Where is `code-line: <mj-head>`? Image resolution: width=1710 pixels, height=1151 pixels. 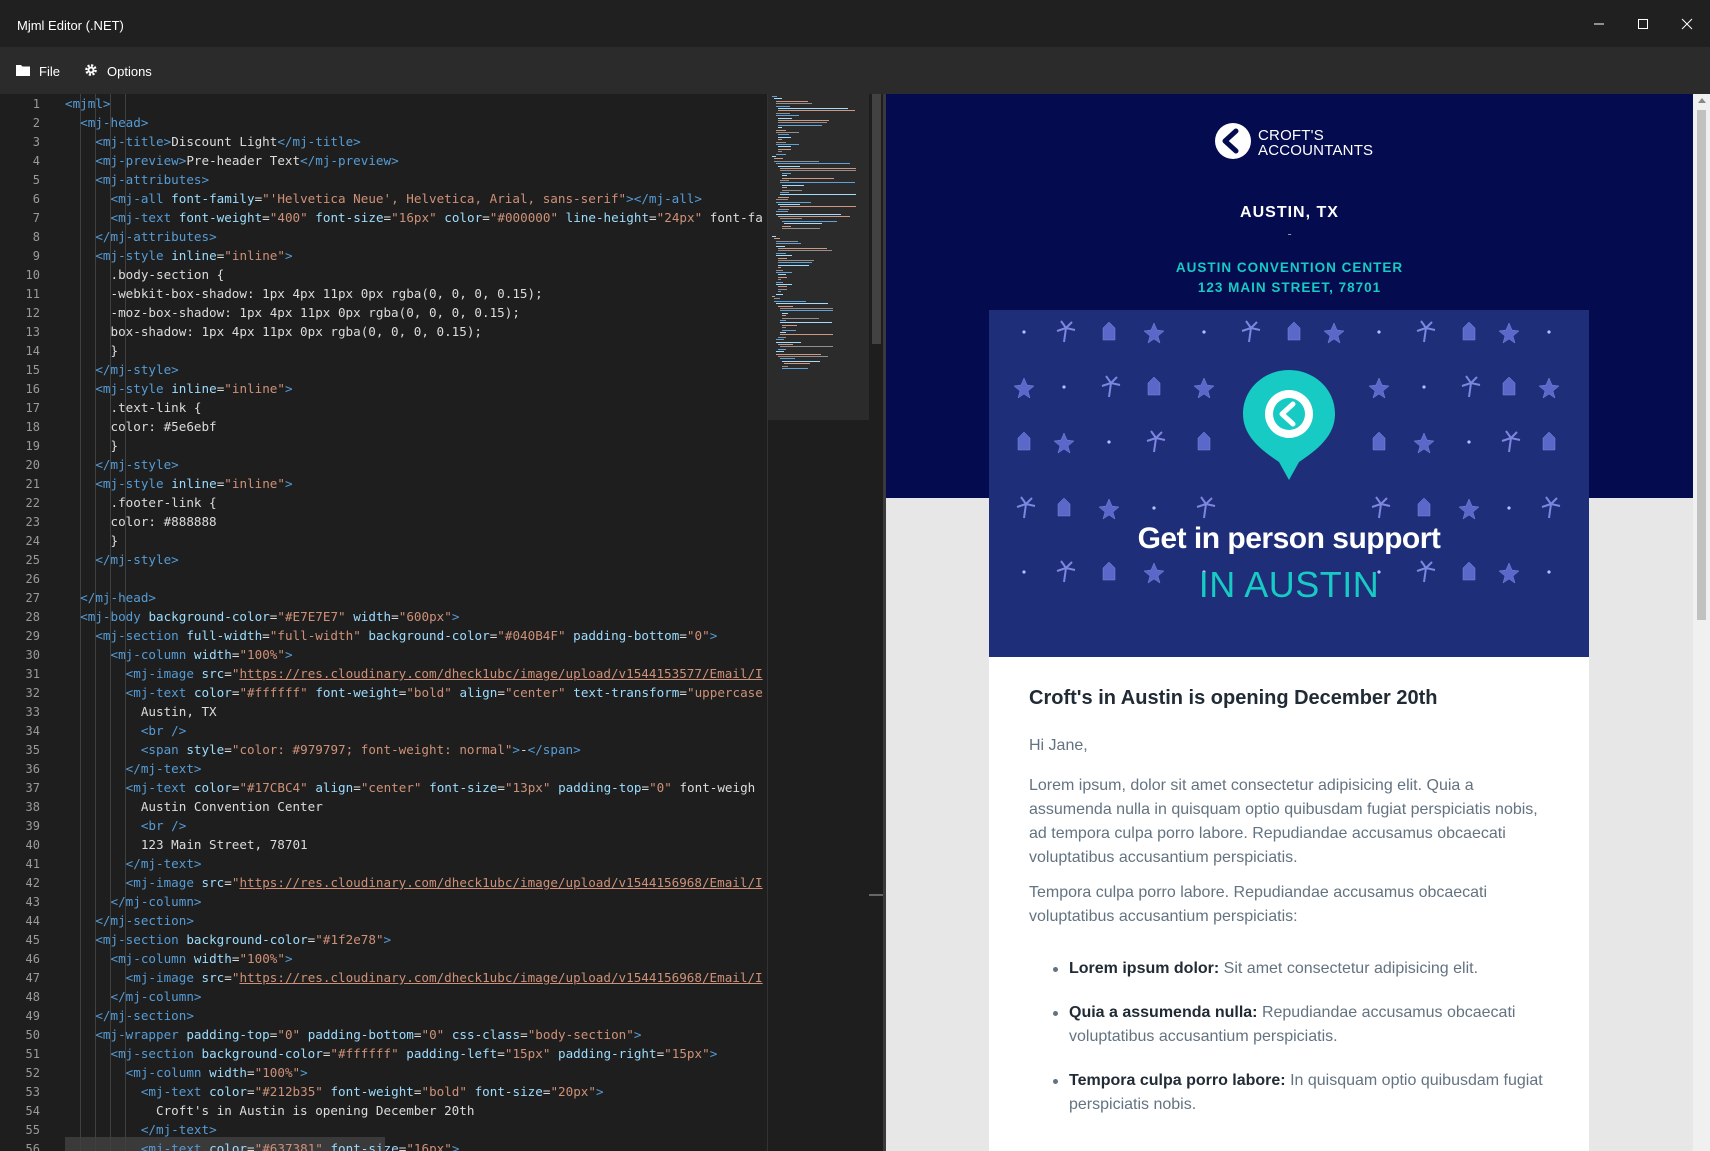
code-line: <mj-head> is located at coordinates (106, 122).